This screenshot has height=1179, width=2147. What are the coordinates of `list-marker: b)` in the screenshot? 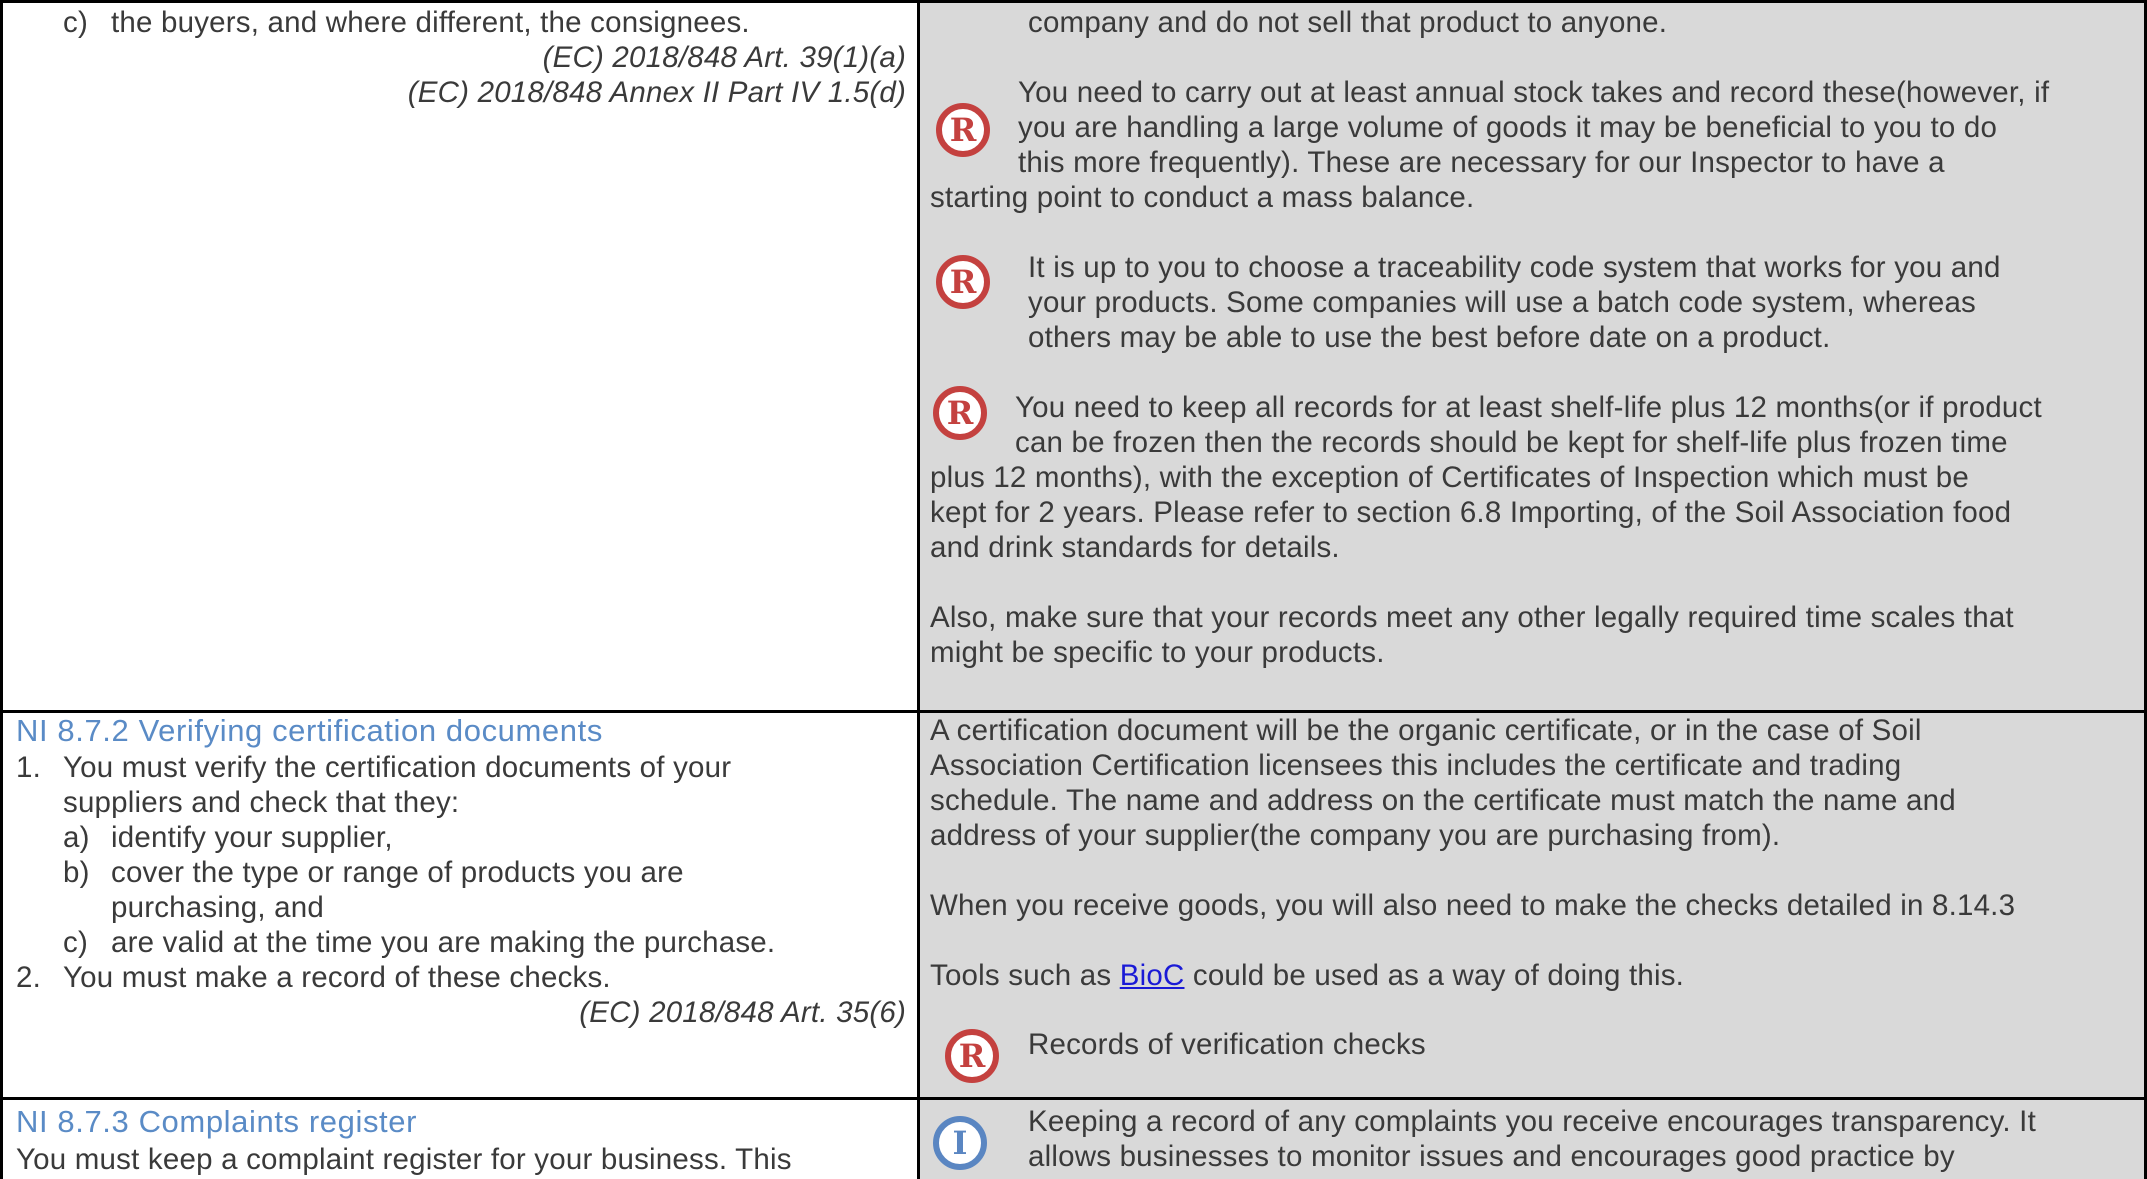 It's located at (76, 872).